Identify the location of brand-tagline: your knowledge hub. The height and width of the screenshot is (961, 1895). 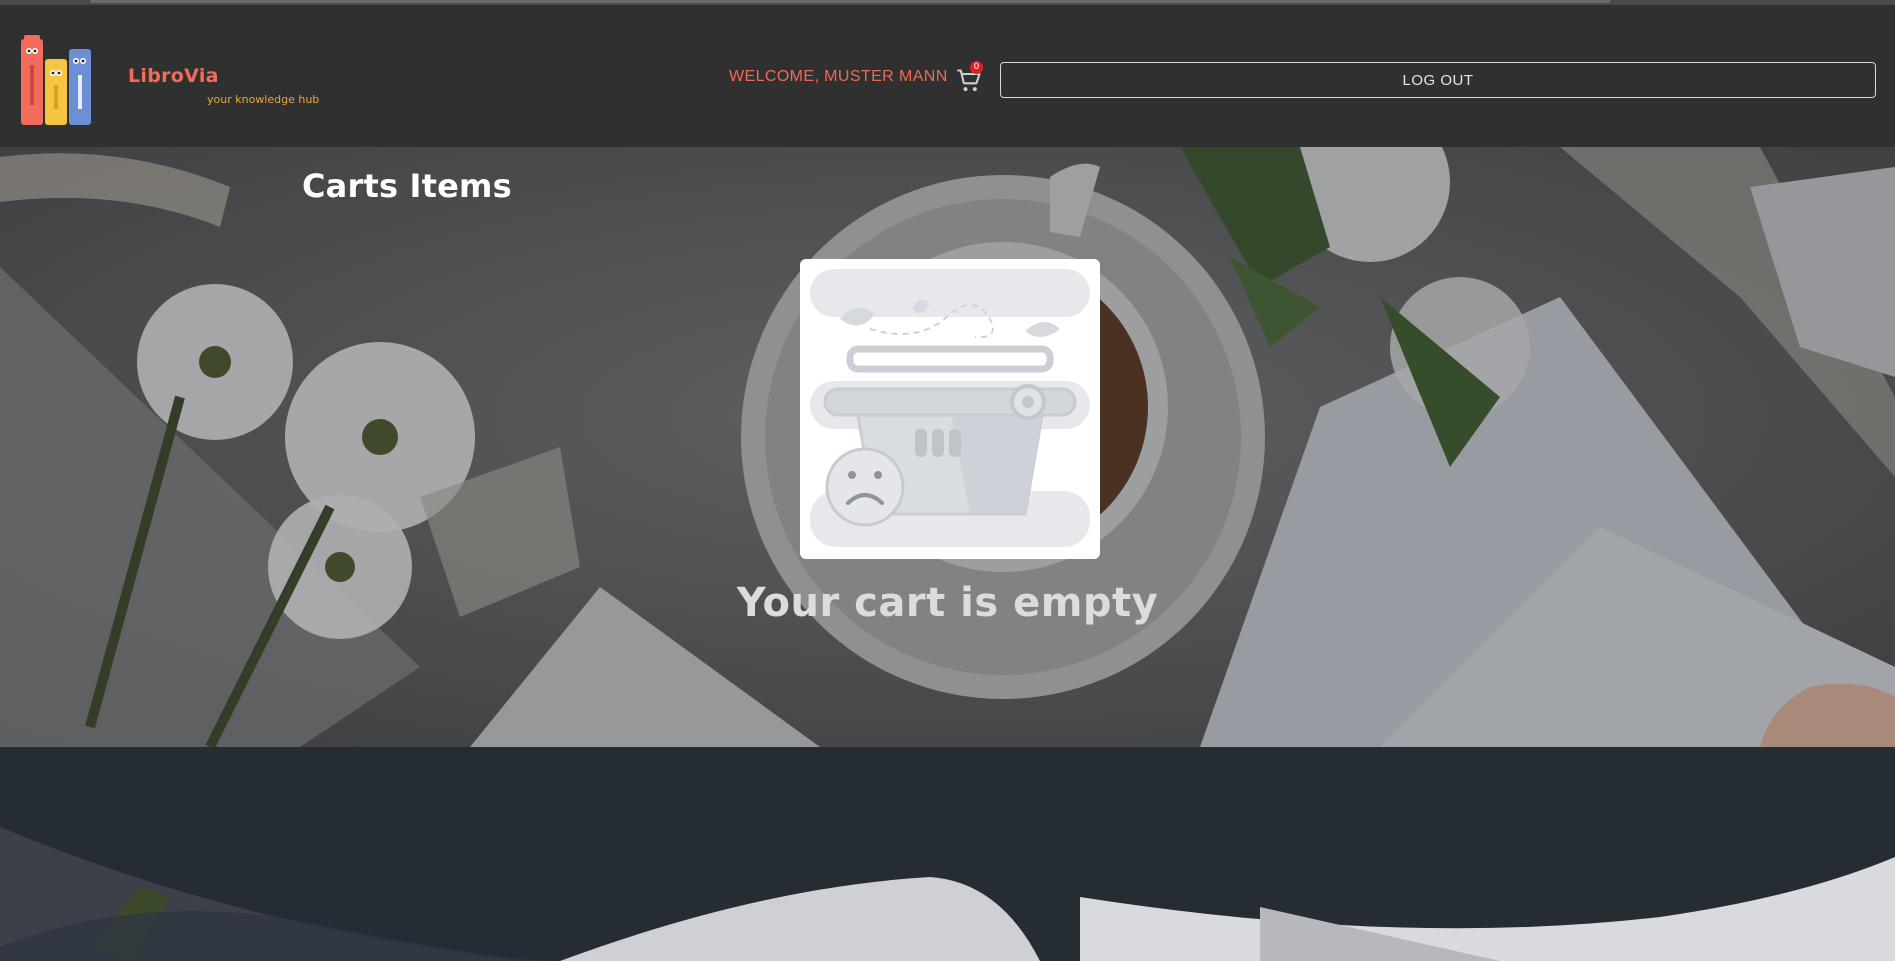
(263, 99).